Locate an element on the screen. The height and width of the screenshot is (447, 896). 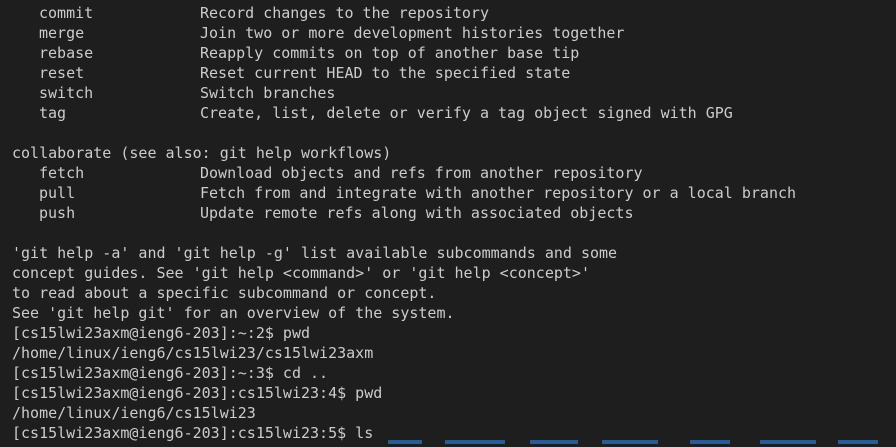
shell-output-line: /home/linux/ieng6/cs15lwi23 is located at coordinates (134, 413).